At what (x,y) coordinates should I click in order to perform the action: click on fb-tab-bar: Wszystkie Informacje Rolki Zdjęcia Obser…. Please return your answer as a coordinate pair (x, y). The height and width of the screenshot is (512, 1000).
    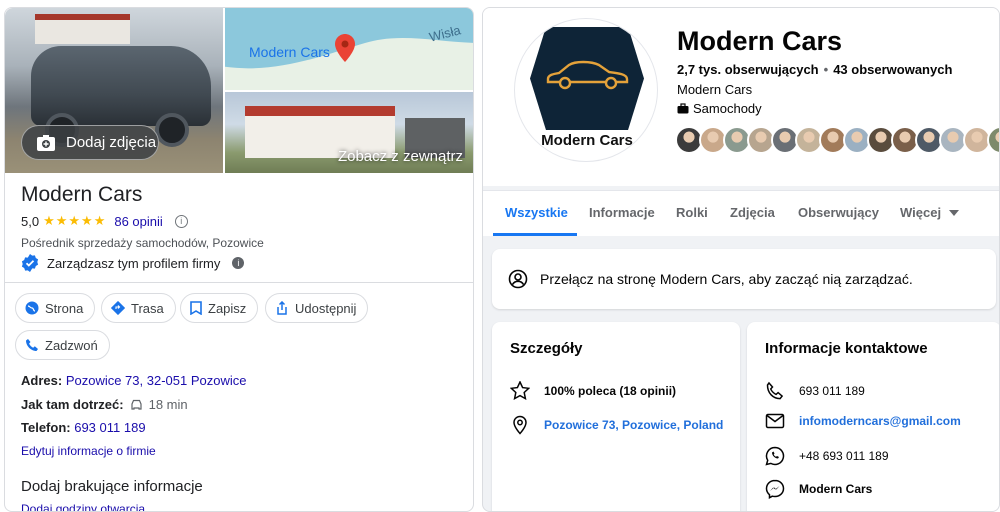
    Looking at the image, I should click on (741, 213).